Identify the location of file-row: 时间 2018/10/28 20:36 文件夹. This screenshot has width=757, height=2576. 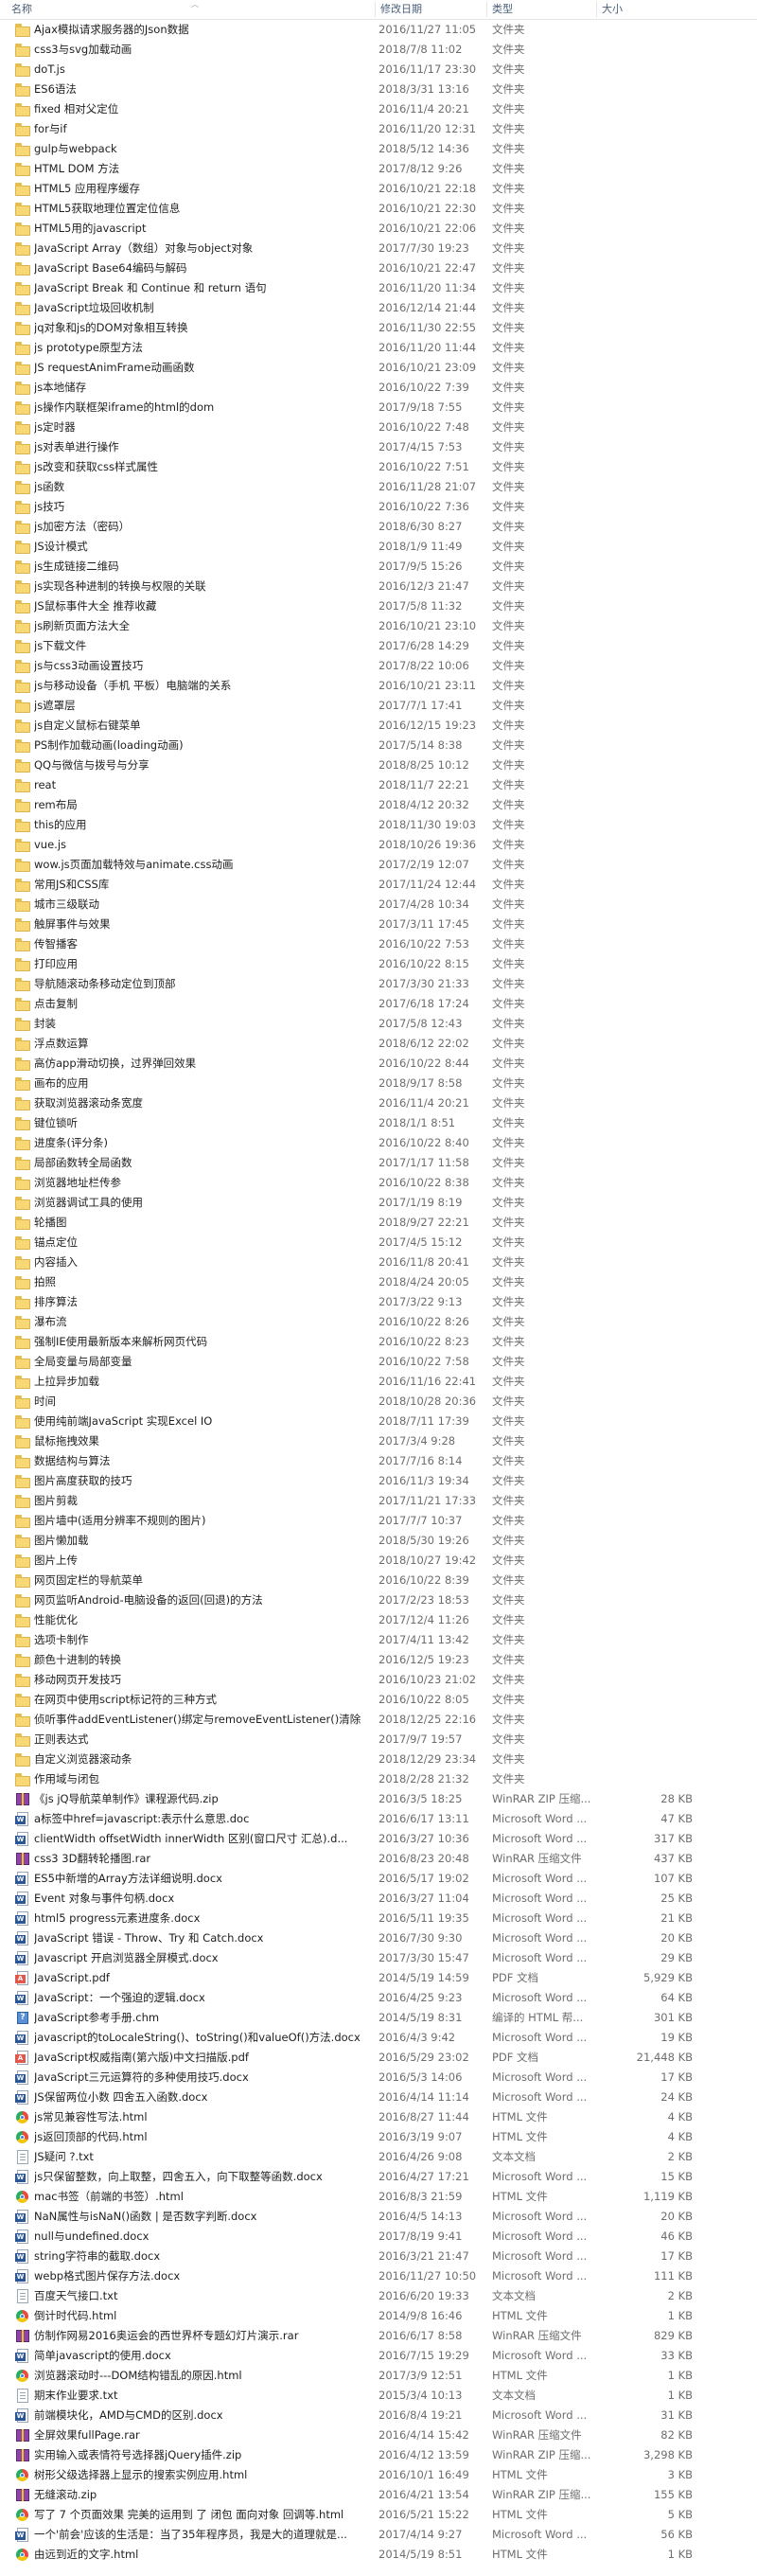
(379, 1402).